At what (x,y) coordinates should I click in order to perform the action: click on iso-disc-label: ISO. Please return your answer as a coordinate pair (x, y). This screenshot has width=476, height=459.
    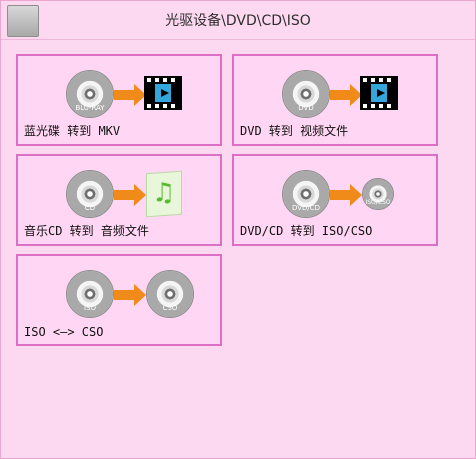
    Looking at the image, I should click on (90, 308).